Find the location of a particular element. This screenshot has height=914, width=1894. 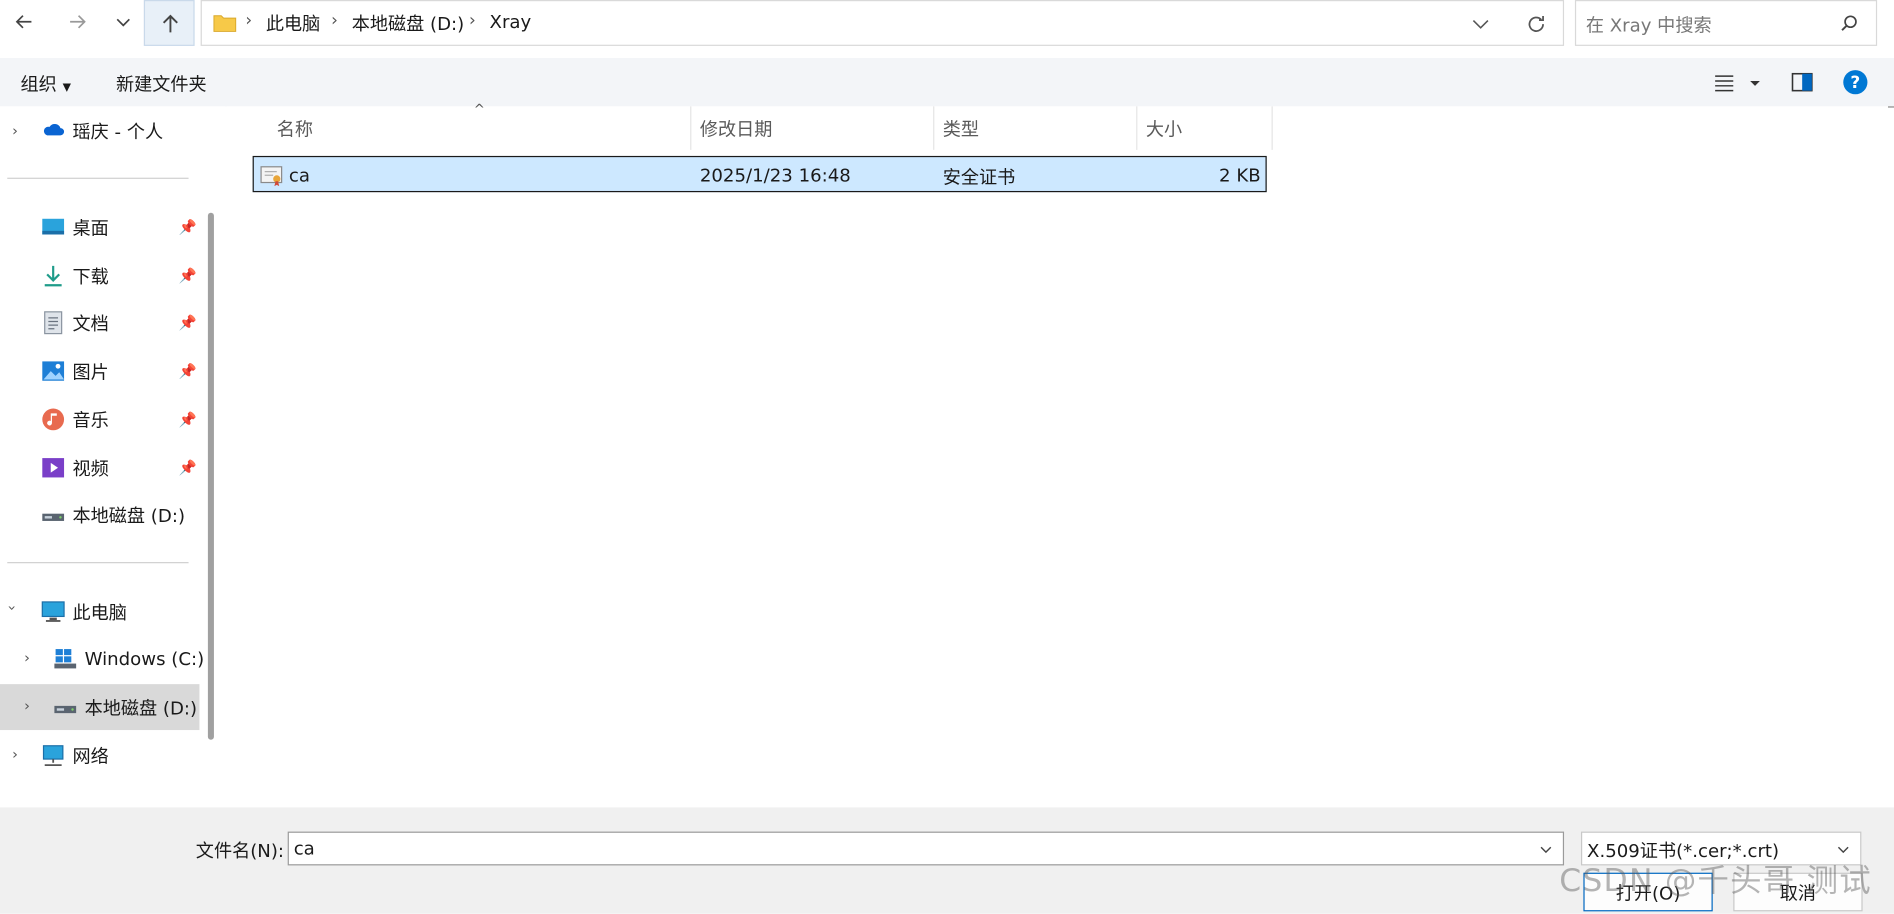

sidebar-item-onedrive: 瑶庆 - 个人 is located at coordinates (102, 131).